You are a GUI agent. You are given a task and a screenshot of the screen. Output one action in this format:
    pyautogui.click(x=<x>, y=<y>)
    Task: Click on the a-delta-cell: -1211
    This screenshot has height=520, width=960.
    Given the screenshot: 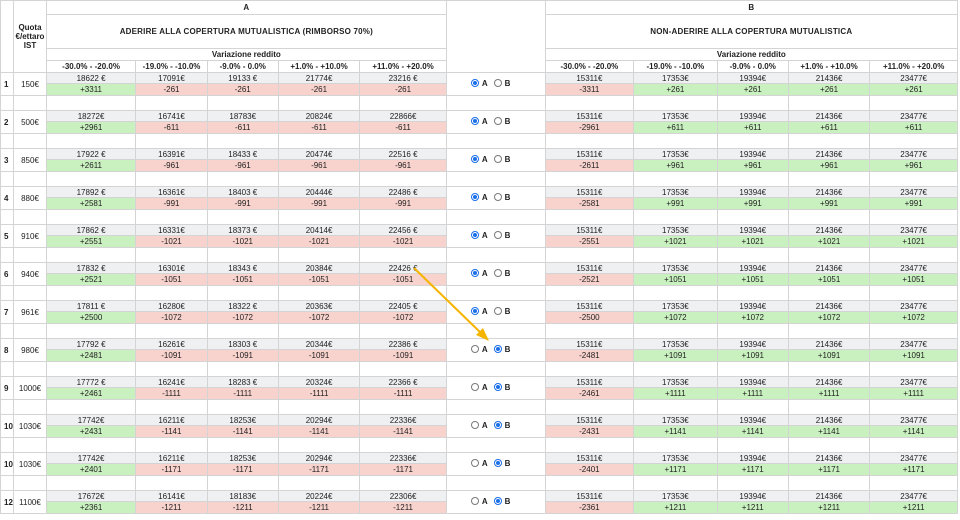 What is the action you would take?
    pyautogui.click(x=403, y=507)
    